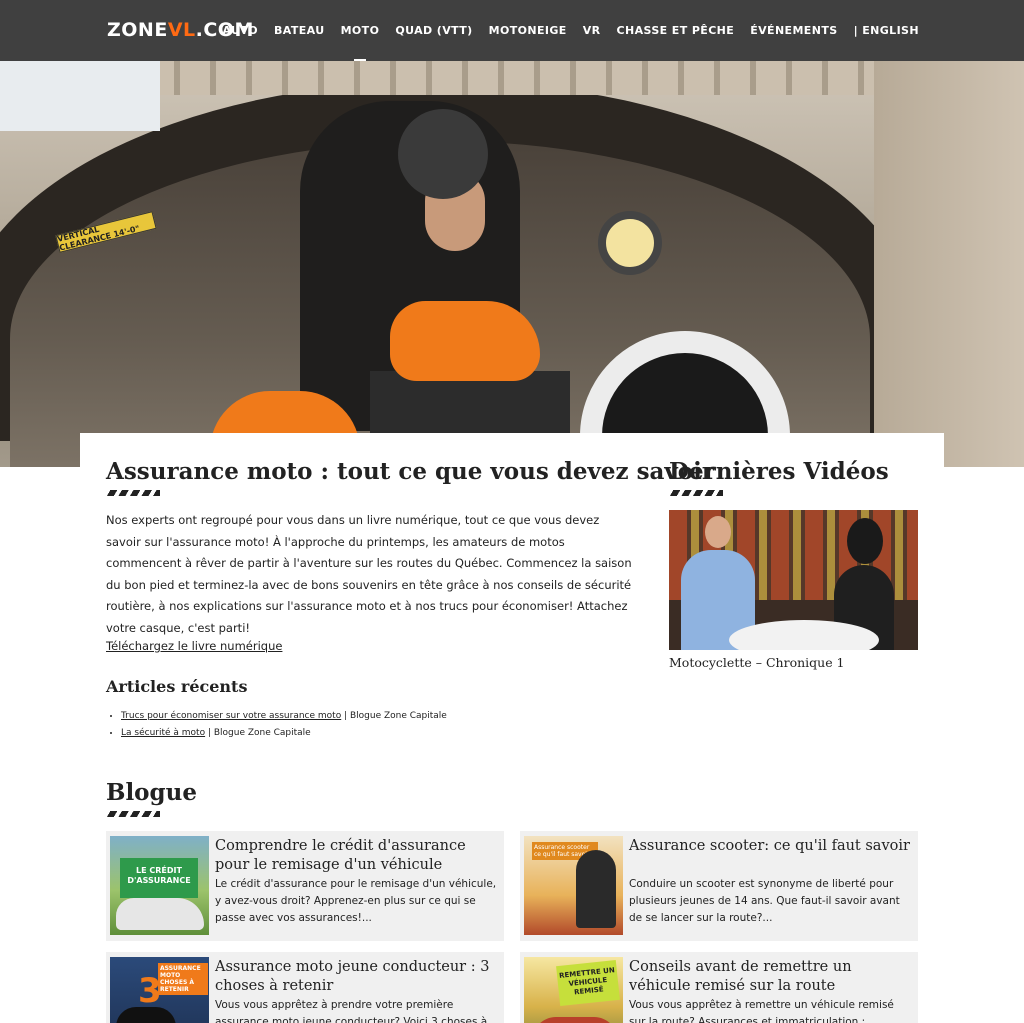 Image resolution: width=1024 pixels, height=1023 pixels. Describe the element at coordinates (588, 983) in the screenshot. I see `thumb-label: REMETTRE UN VÉHICULE REMISÉ` at that location.